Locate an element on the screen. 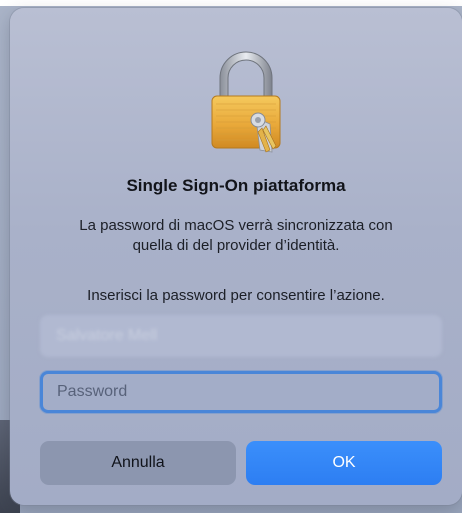 This screenshot has width=462, height=513. dialog-title: Single Sign-On piattaforma is located at coordinates (236, 185).